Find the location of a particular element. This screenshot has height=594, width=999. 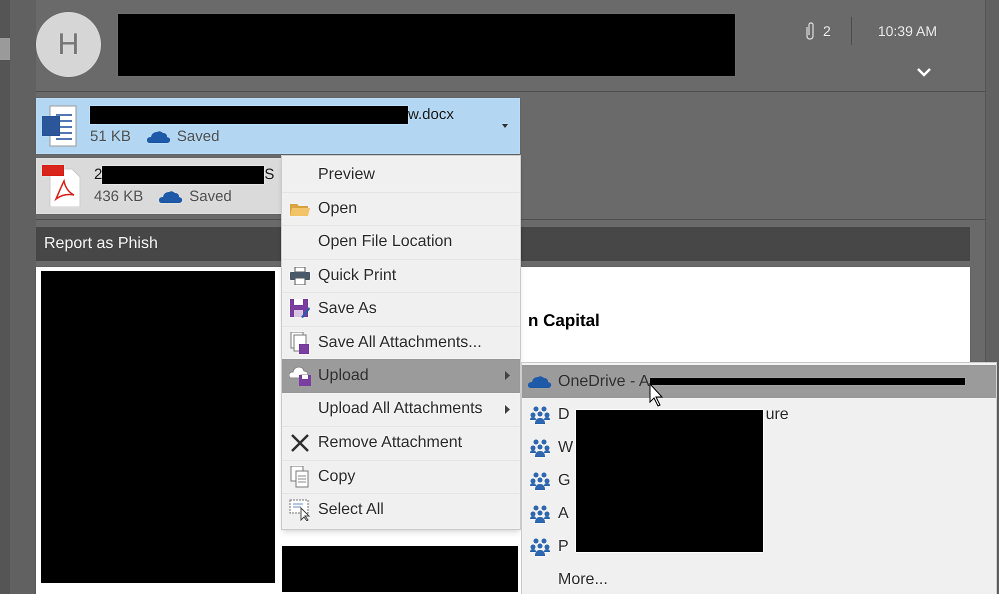

file-name-end: w.docx is located at coordinates (431, 114).